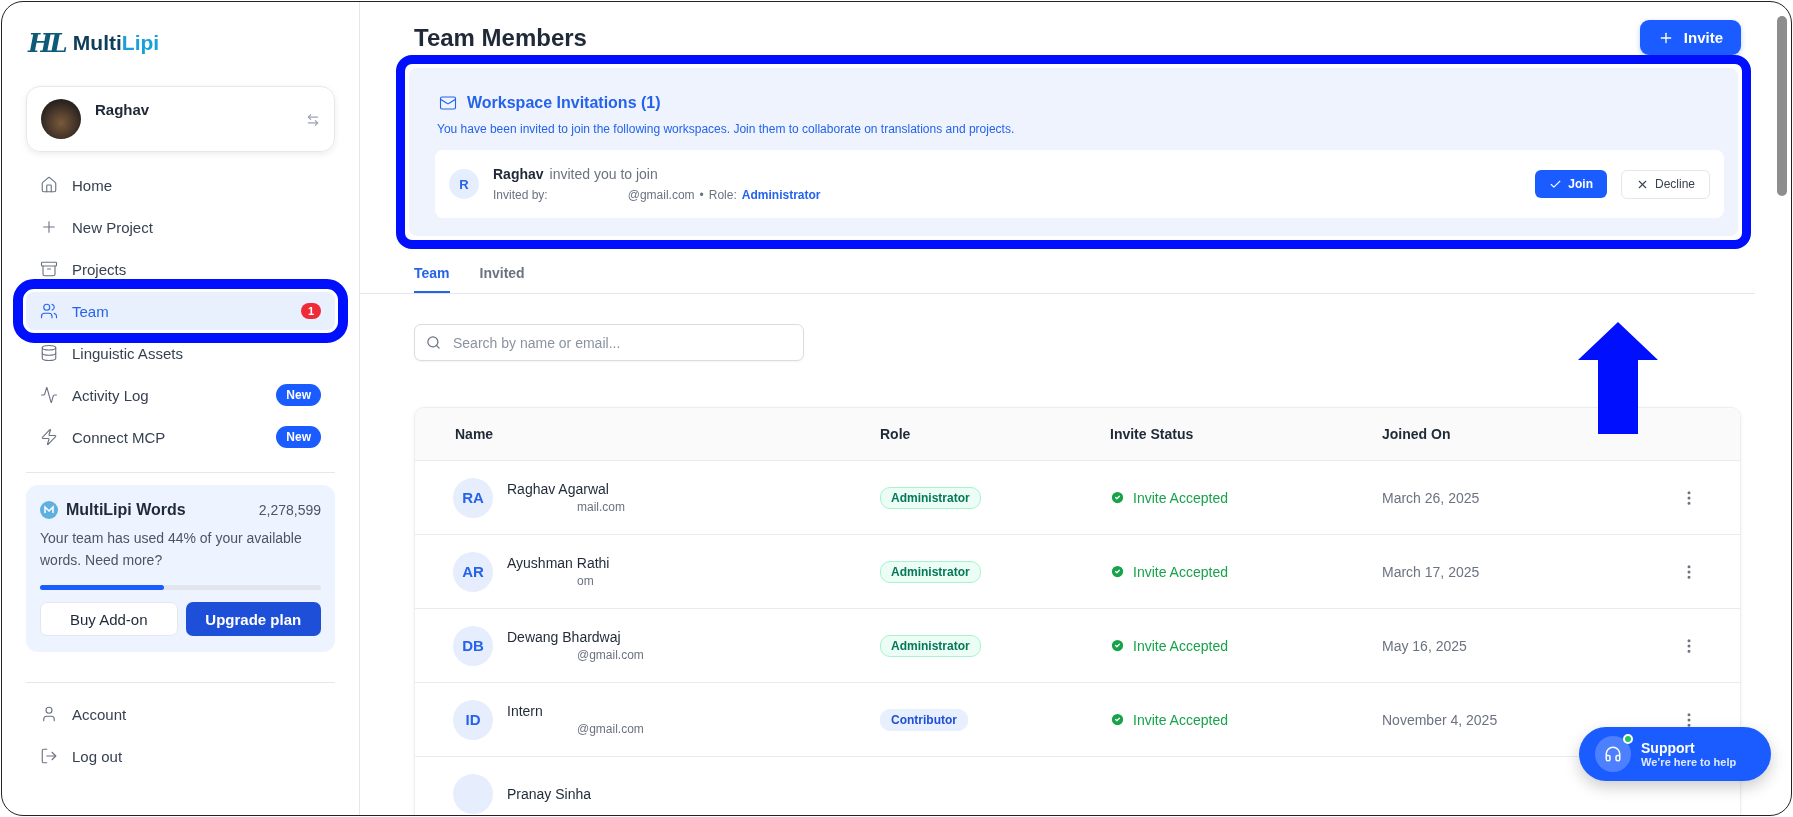 This screenshot has height=817, width=1793. Describe the element at coordinates (433, 342) in the screenshot. I see `search-icon` at that location.